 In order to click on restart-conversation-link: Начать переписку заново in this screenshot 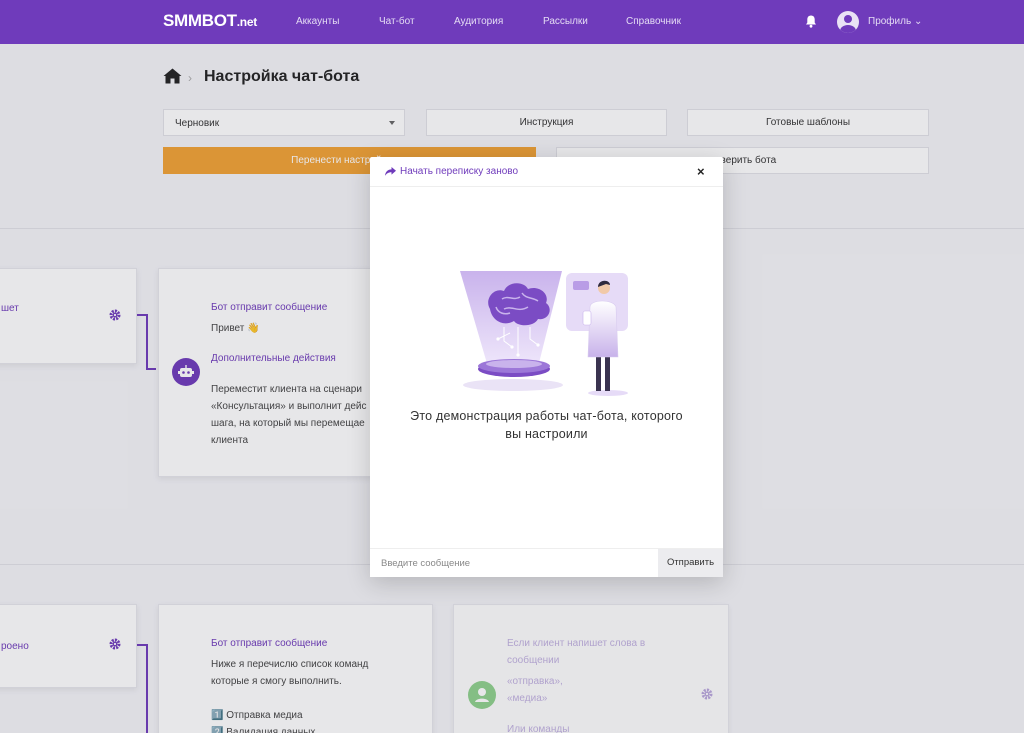, I will do `click(451, 171)`.